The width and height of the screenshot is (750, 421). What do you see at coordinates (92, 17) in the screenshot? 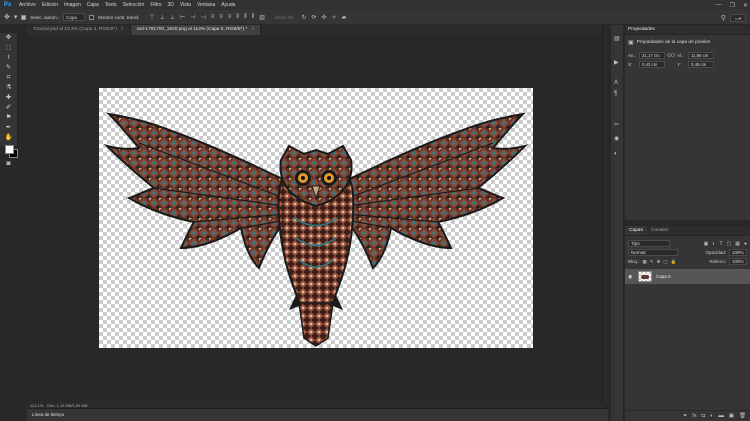
I see `transform-controls-checkbox` at bounding box center [92, 17].